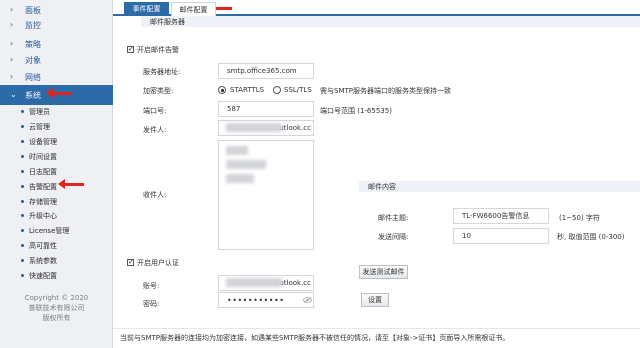  Describe the element at coordinates (33, 95) in the screenshot. I see `sidebar-item-label: 系统` at that location.